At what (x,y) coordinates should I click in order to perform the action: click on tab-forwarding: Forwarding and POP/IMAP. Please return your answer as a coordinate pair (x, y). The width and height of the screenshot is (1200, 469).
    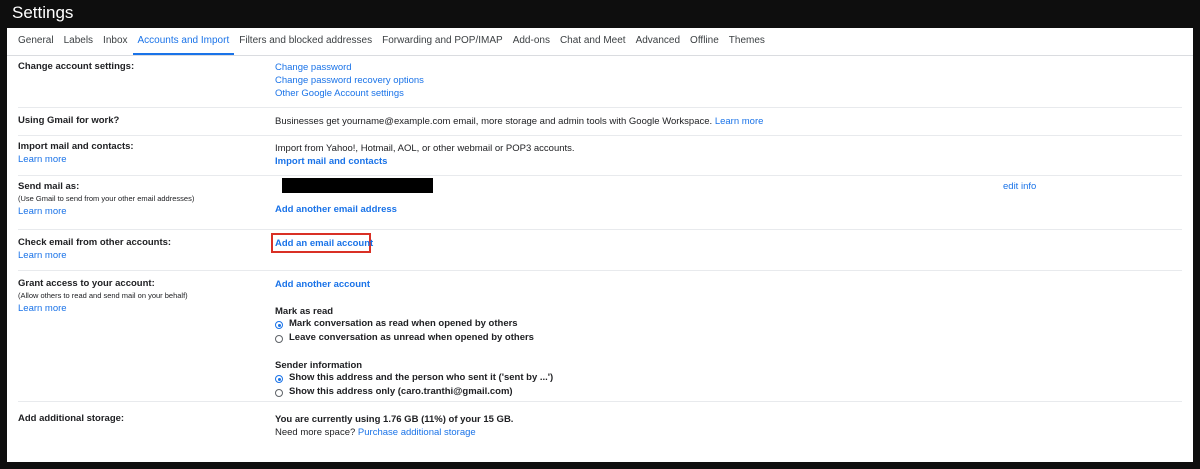
    Looking at the image, I should click on (442, 40).